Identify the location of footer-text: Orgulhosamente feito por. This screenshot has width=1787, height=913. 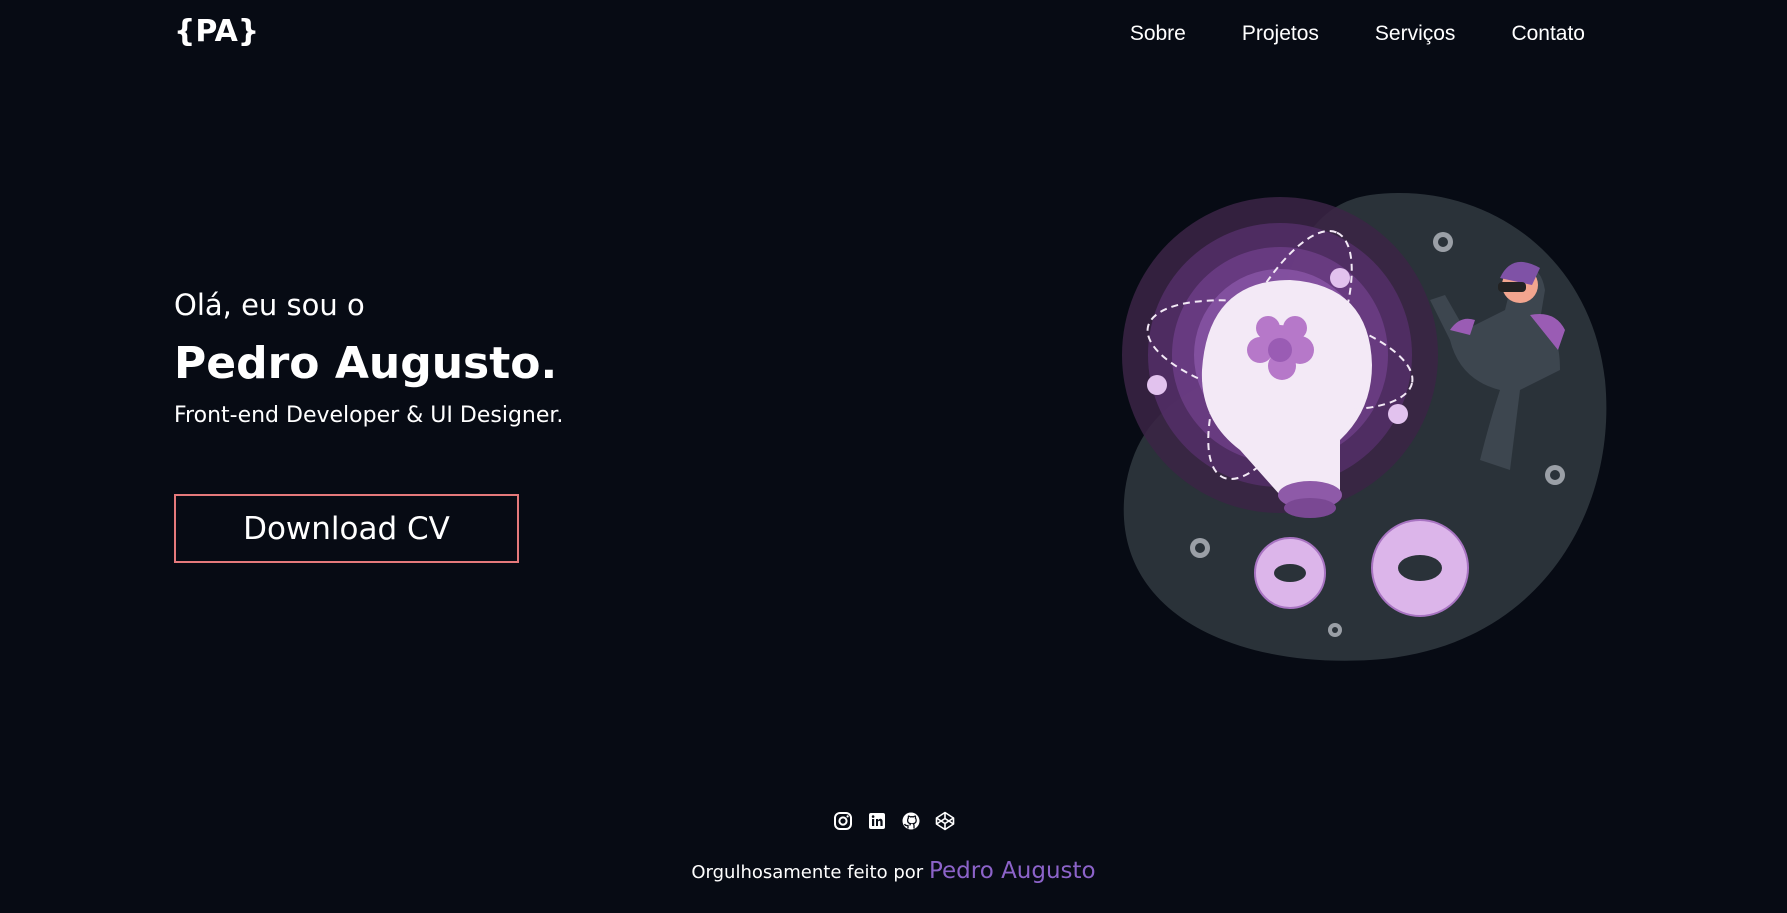
(807, 872).